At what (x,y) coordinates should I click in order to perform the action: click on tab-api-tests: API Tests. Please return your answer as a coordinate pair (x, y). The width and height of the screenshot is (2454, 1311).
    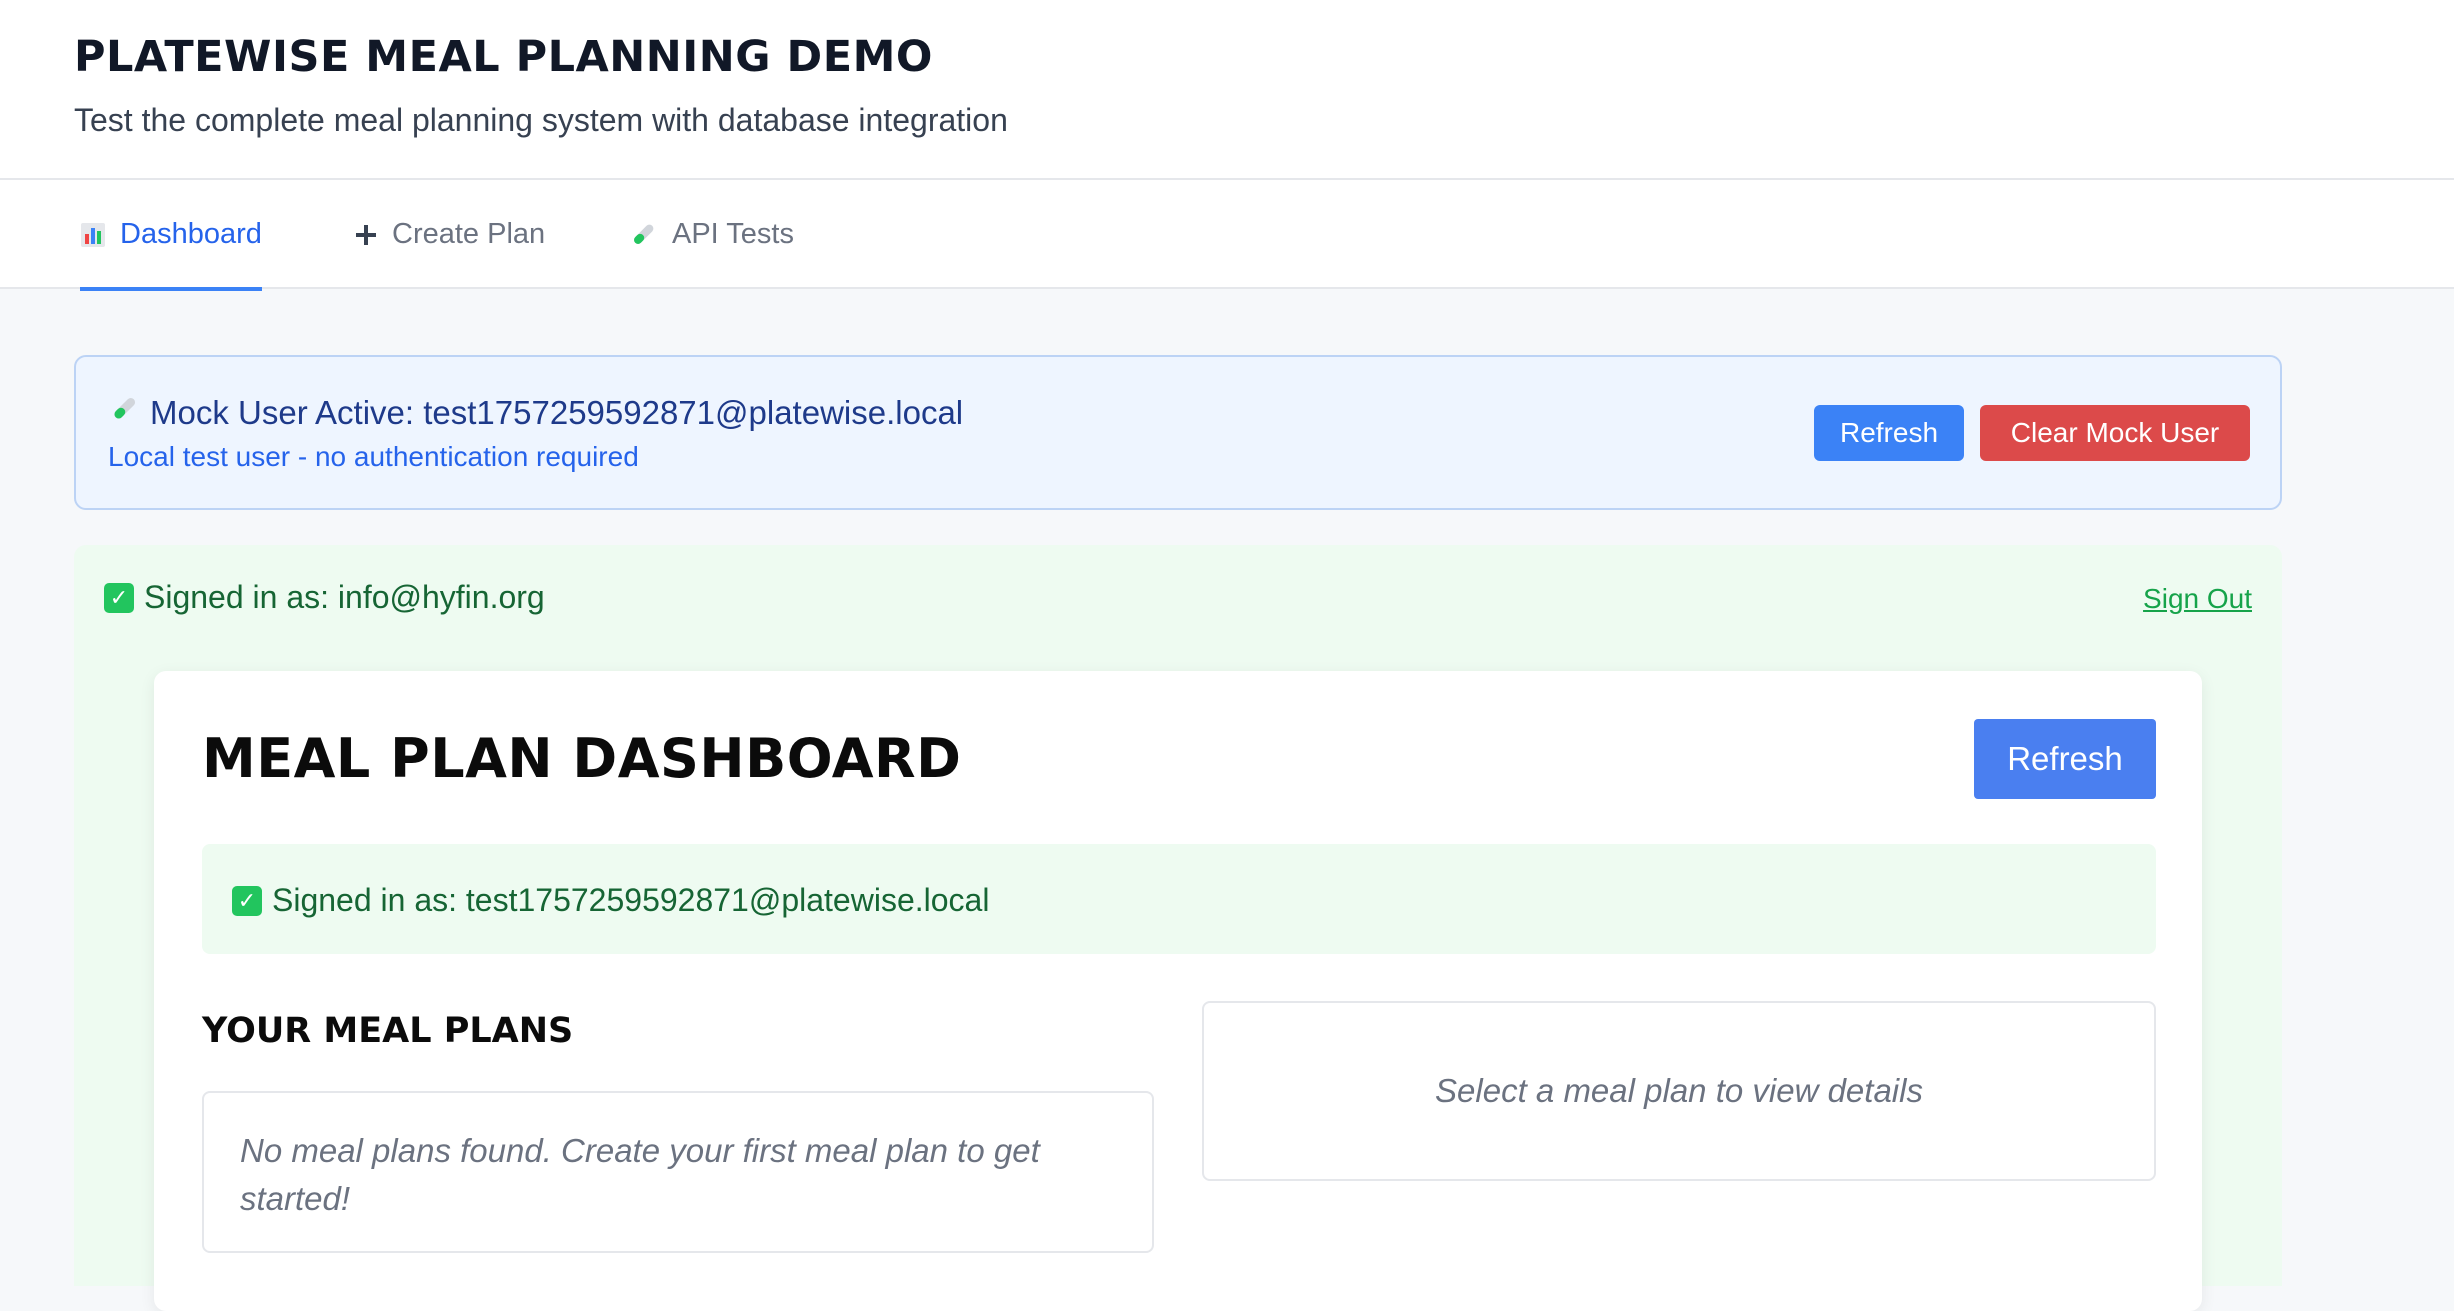
    Looking at the image, I should click on (711, 234).